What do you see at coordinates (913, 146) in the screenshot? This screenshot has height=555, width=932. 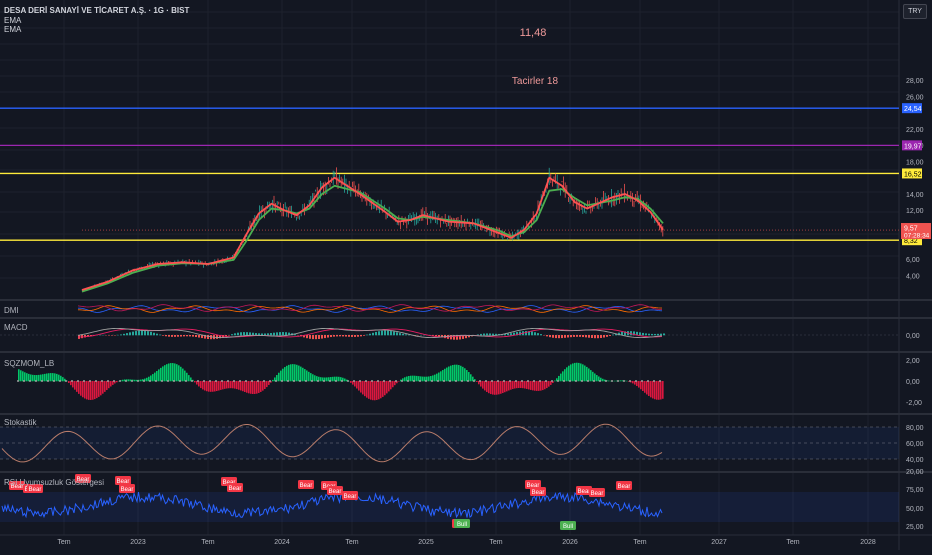 I see `level-price-tag-label: 19,97` at bounding box center [913, 146].